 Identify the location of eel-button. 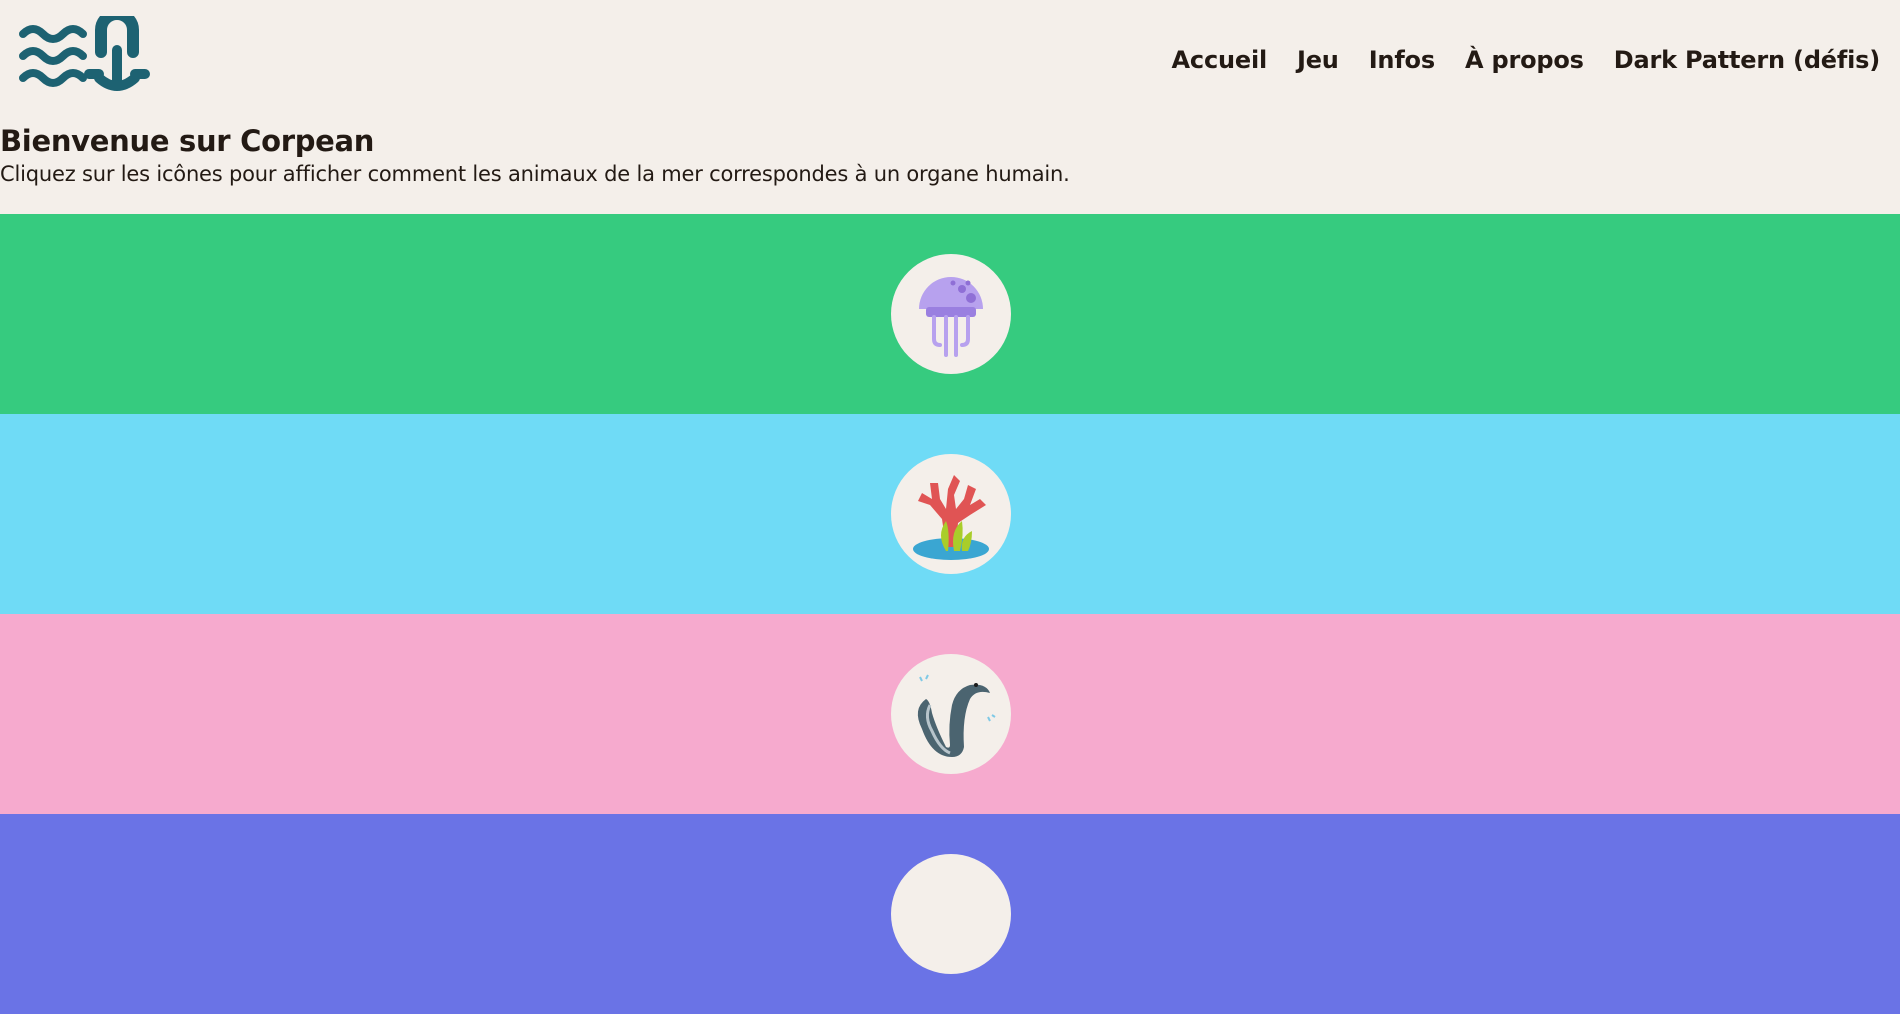
(951, 714).